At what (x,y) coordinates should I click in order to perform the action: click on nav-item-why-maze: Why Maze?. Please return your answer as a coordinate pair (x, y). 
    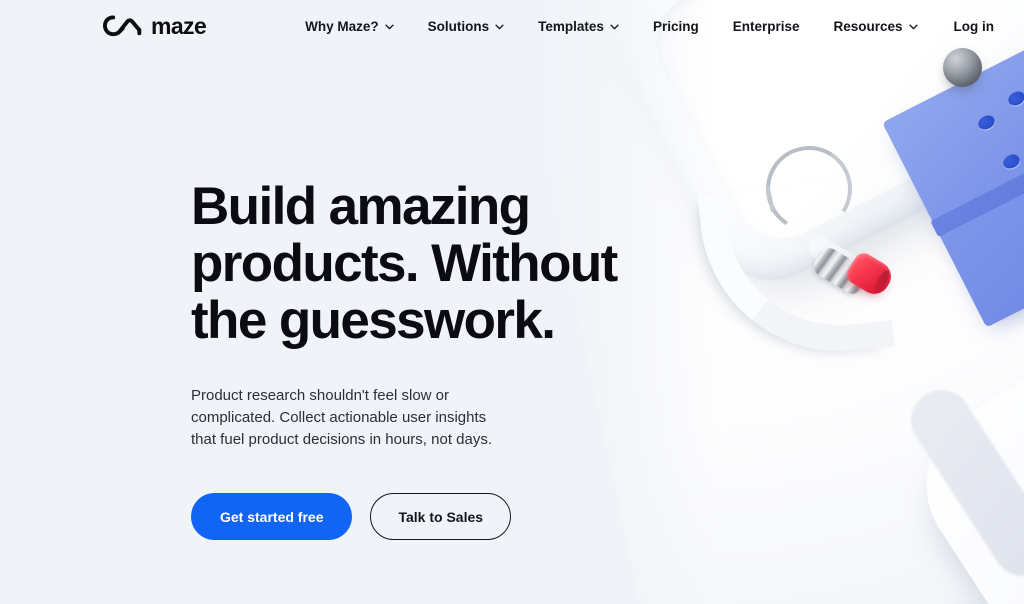
    Looking at the image, I should click on (349, 26).